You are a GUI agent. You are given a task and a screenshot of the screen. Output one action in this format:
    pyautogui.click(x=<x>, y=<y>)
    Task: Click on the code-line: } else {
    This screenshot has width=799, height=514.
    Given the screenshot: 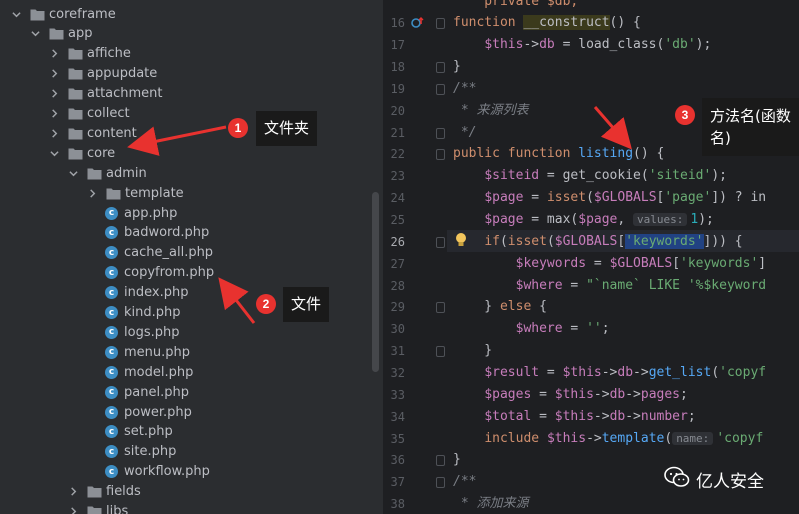 What is the action you would take?
    pyautogui.click(x=500, y=307)
    